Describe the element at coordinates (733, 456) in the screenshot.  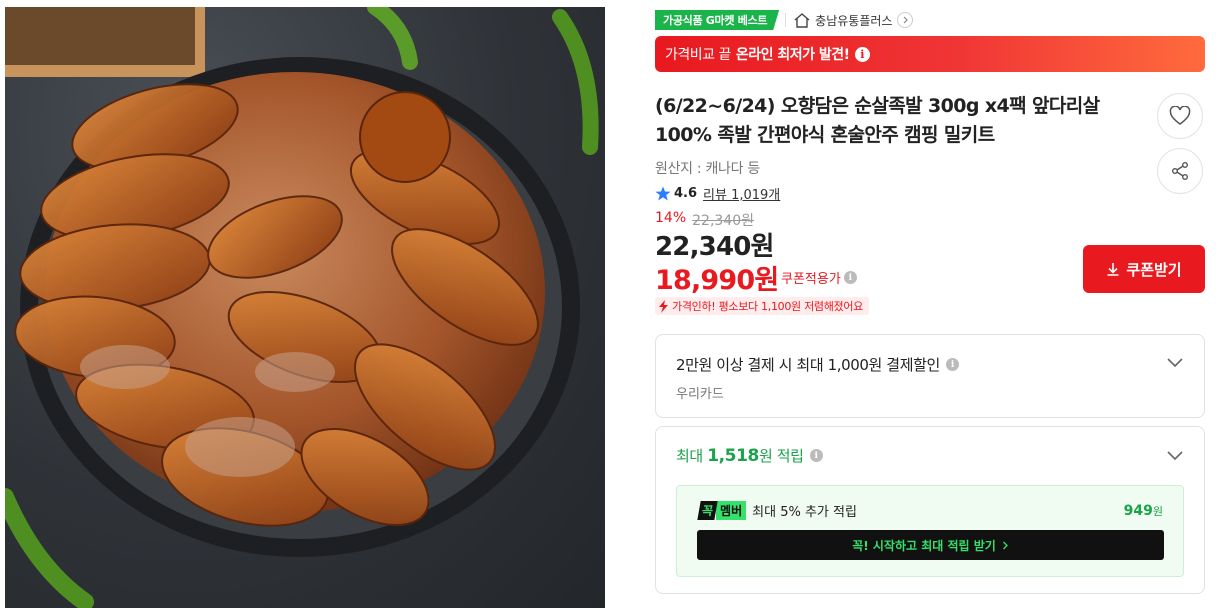
I see `points-amount: 1,518` at that location.